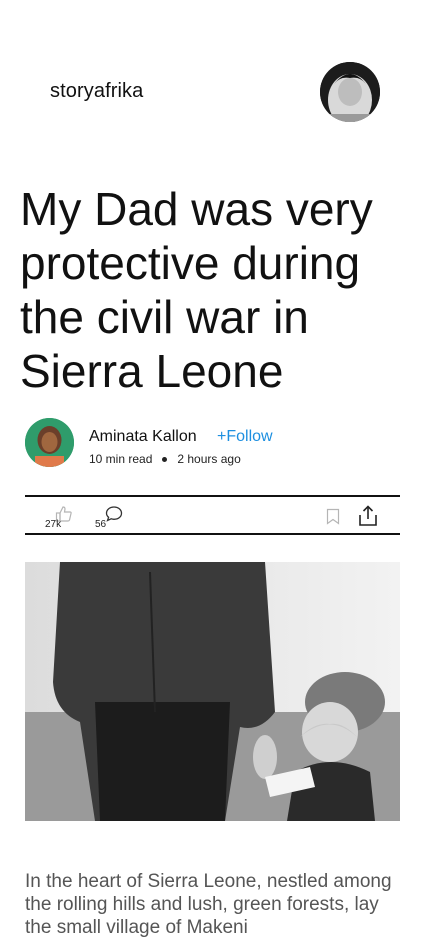 This screenshot has height=939, width=430. Describe the element at coordinates (101, 524) in the screenshot. I see `comment-count: 56` at that location.